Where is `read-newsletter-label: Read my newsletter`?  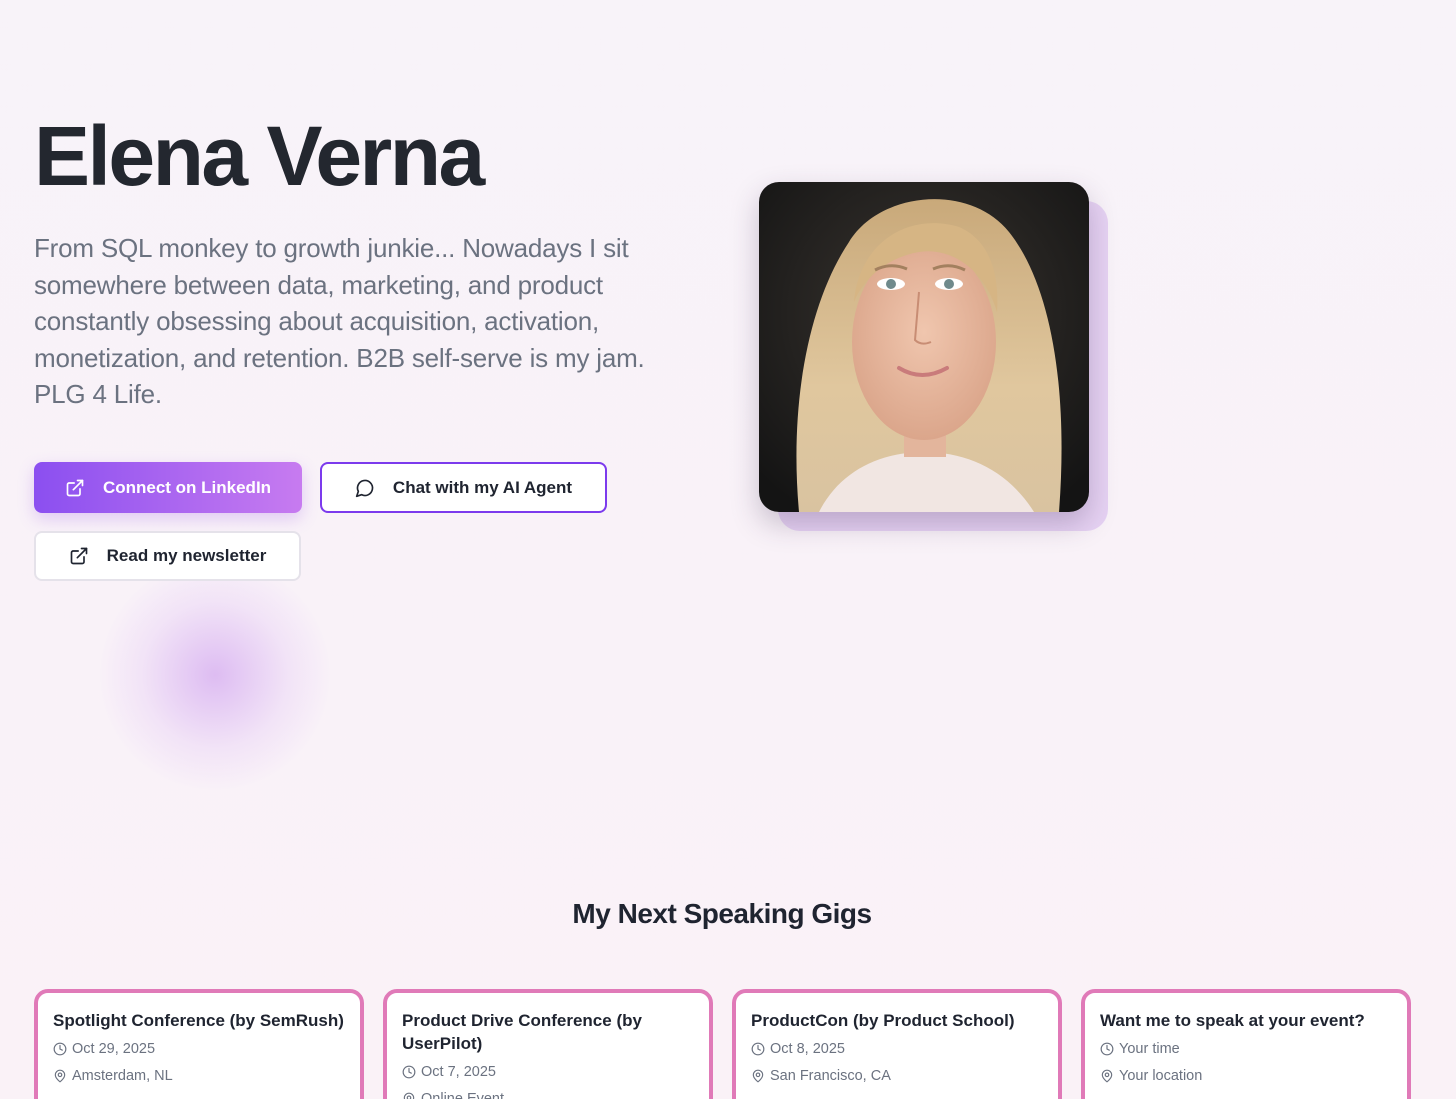 read-newsletter-label: Read my newsletter is located at coordinates (186, 555).